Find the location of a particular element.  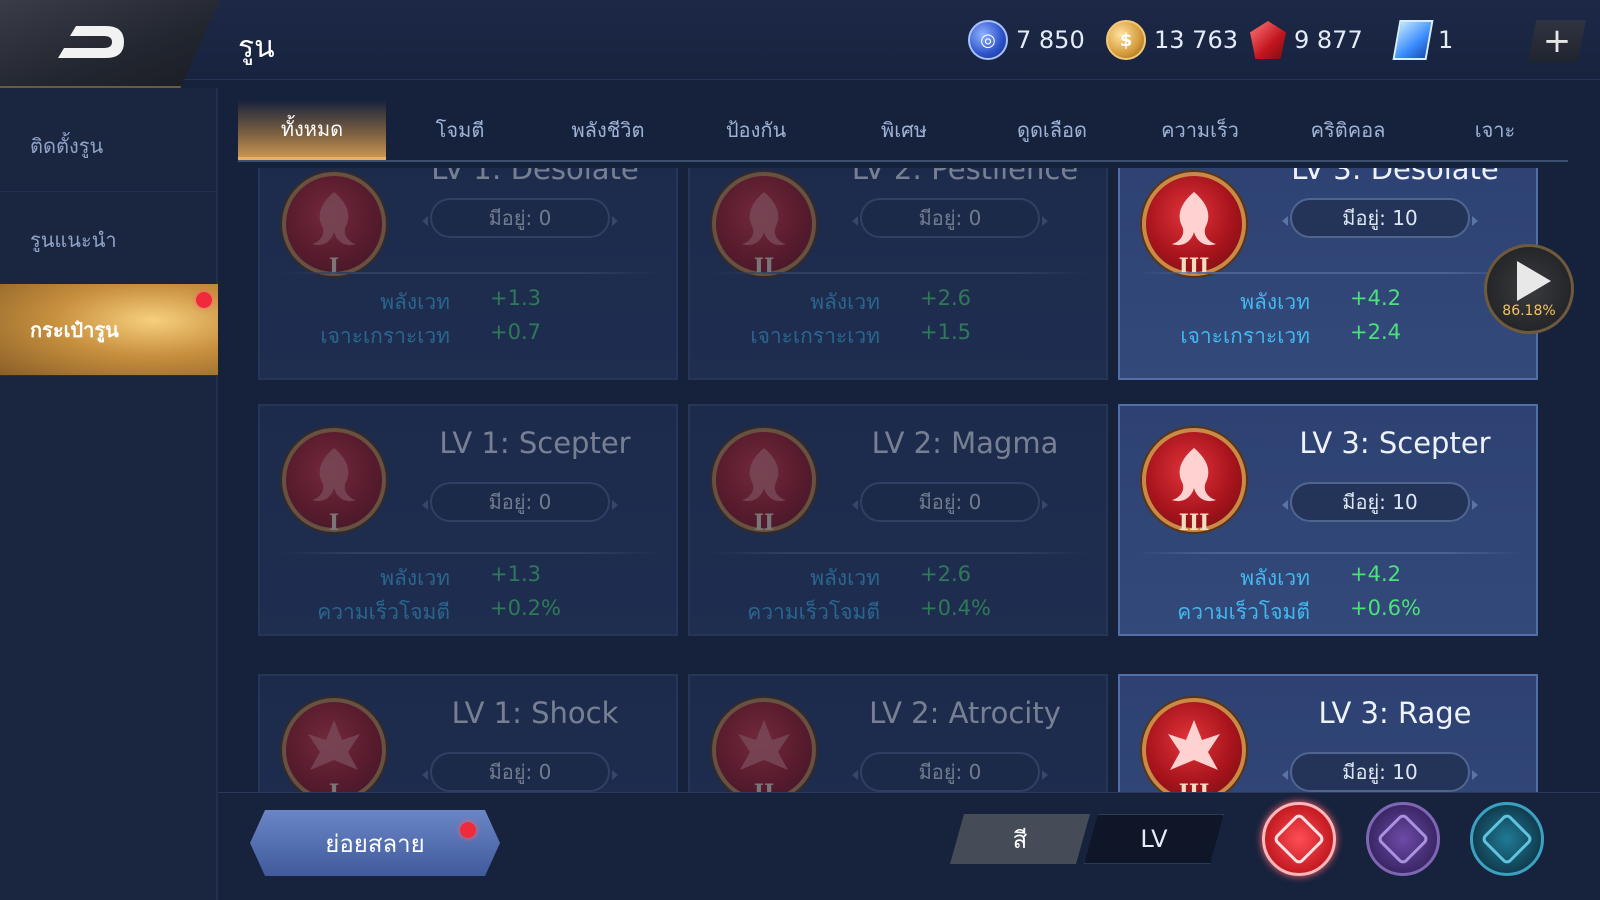

salvage-button: ย่อยสลาย is located at coordinates (375, 843).